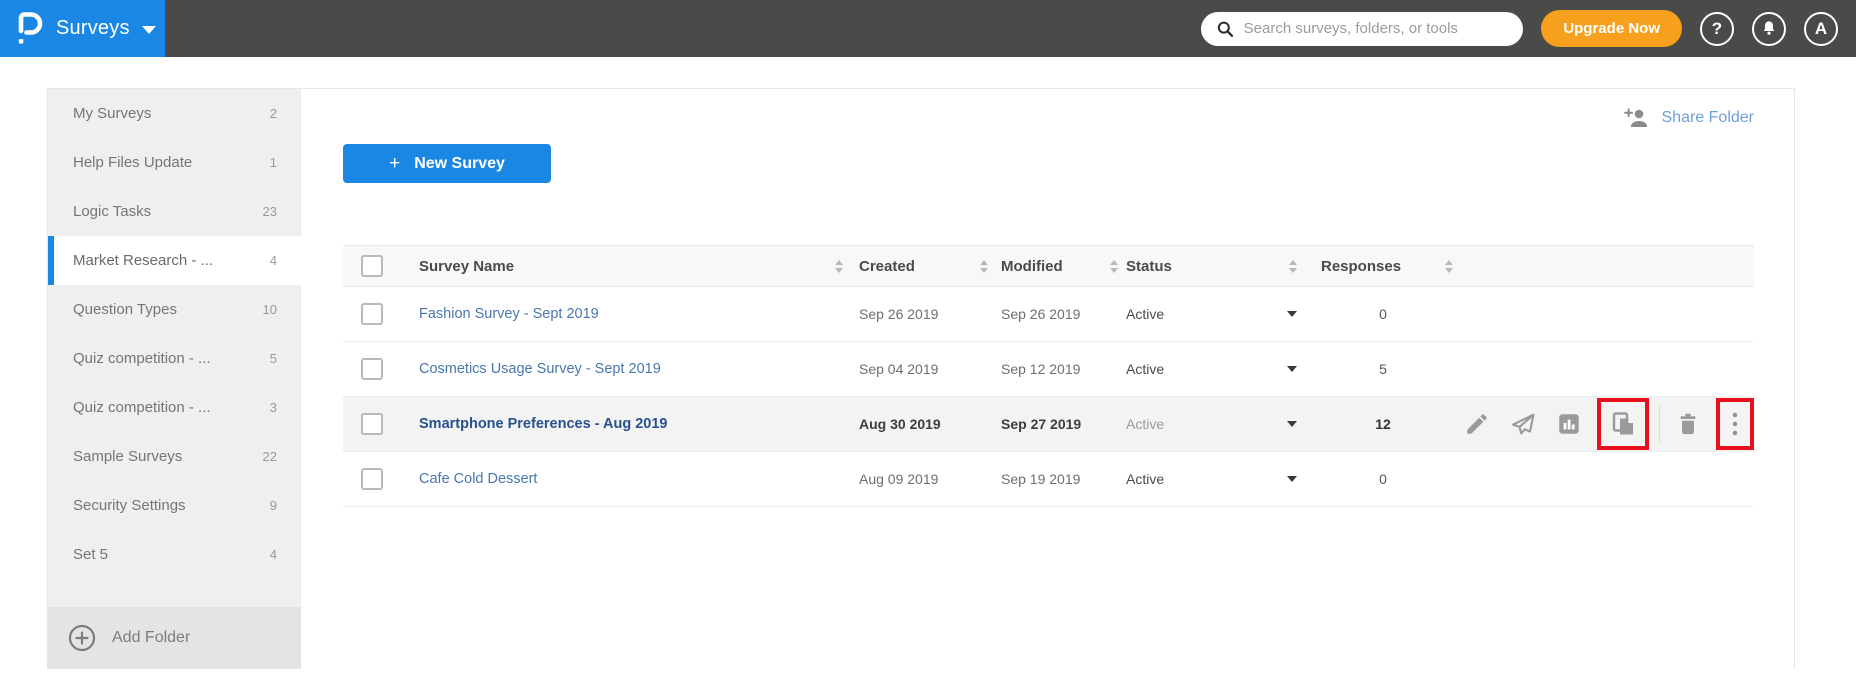 Image resolution: width=1856 pixels, height=675 pixels. What do you see at coordinates (1821, 28) in the screenshot?
I see `avatar: A` at bounding box center [1821, 28].